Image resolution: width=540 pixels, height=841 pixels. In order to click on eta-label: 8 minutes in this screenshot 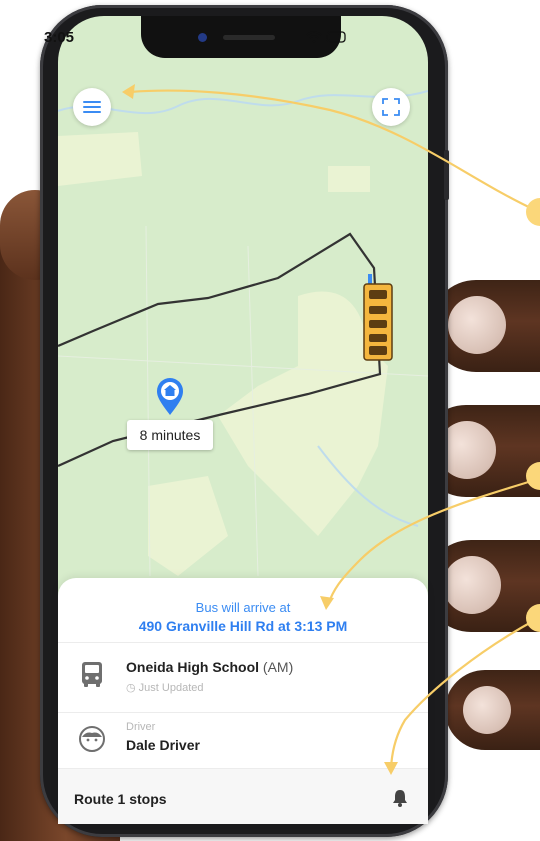, I will do `click(170, 435)`.